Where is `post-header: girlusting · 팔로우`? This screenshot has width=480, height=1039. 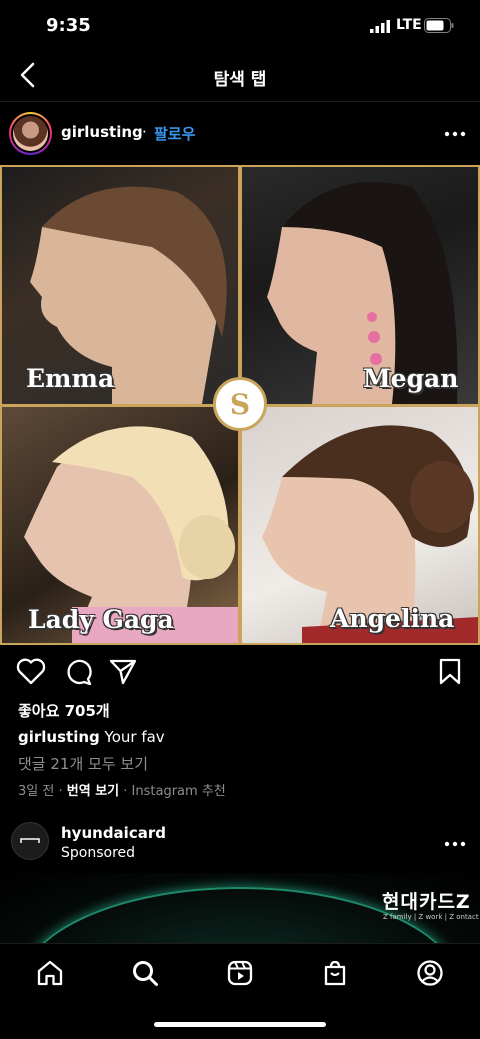
post-header: girlusting · 팔로우 is located at coordinates (240, 134).